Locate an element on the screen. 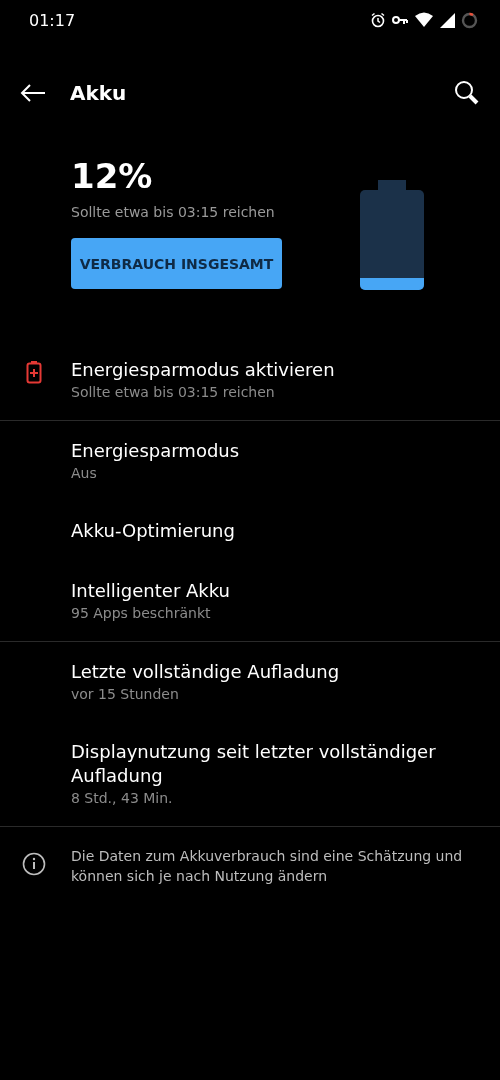  settings-item: Energiesparmodus Aus is located at coordinates (250, 461).